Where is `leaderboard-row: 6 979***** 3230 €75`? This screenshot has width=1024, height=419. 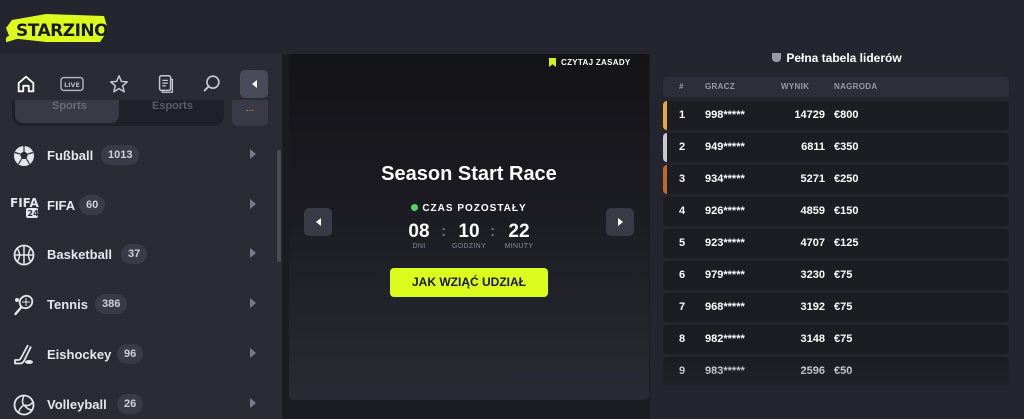 leaderboard-row: 6 979***** 3230 €75 is located at coordinates (836, 275).